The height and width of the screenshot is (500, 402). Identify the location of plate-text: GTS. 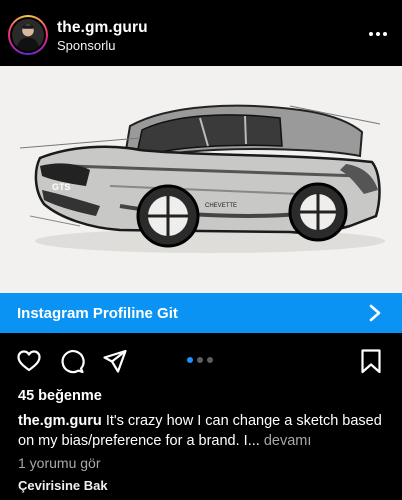
(61, 187).